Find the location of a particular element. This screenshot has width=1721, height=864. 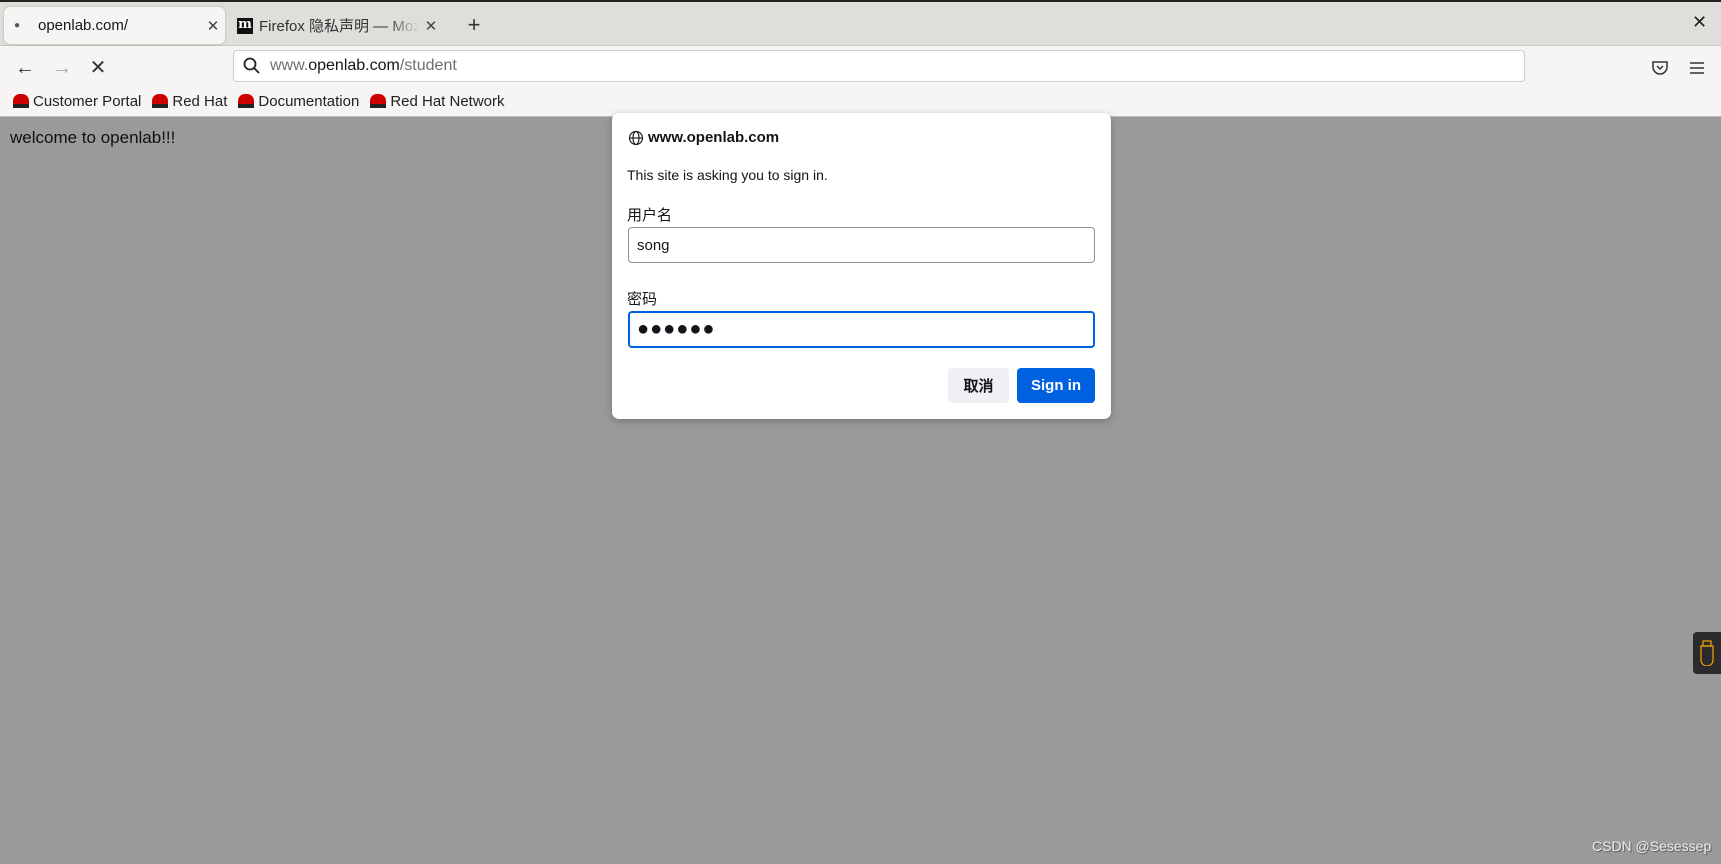

cancel-button: 取消 is located at coordinates (978, 385).